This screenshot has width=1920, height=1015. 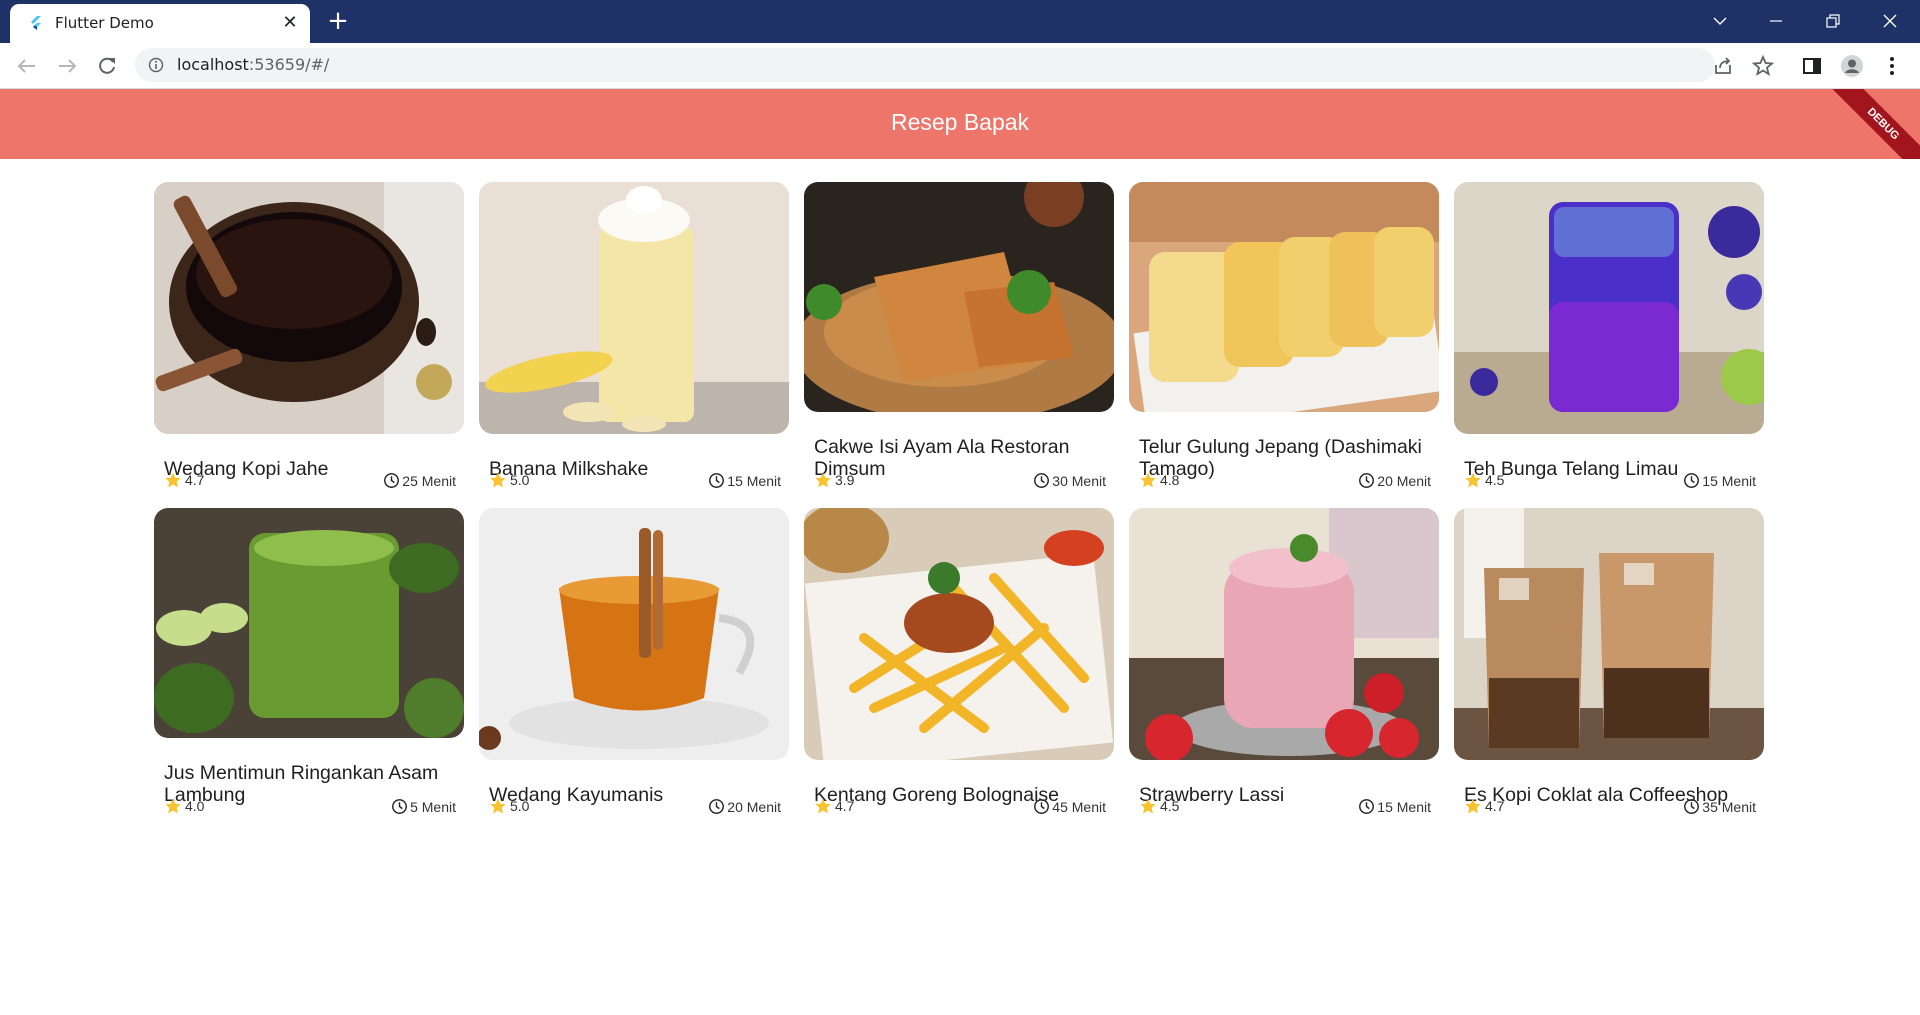 I want to click on recipe-meta: 5.0 20 Menit, so click(x=635, y=806).